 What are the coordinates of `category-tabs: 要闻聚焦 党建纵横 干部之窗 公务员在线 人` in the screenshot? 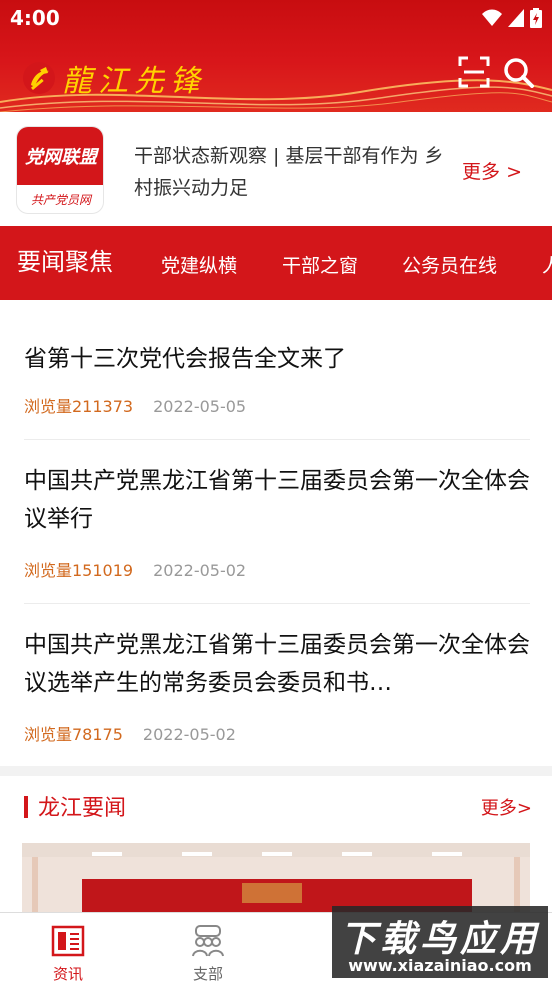 It's located at (276, 263).